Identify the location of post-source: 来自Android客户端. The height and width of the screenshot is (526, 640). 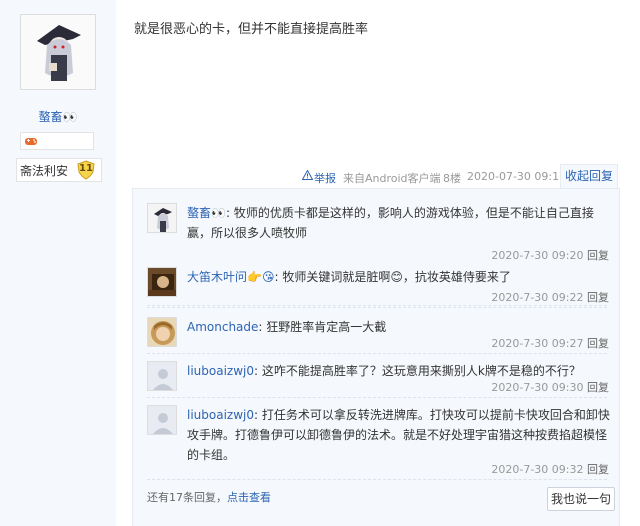
(392, 178).